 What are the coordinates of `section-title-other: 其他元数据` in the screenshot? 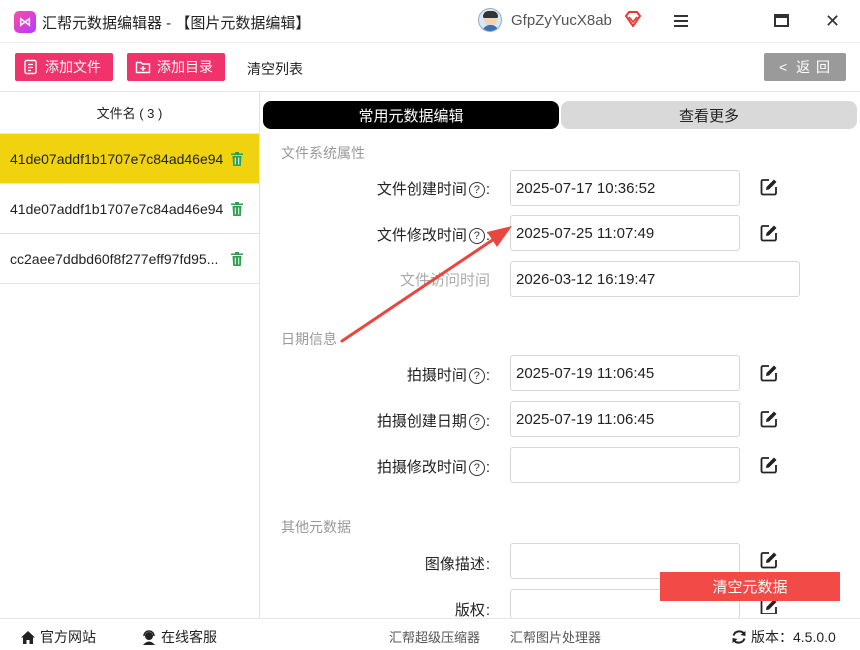 It's located at (316, 527).